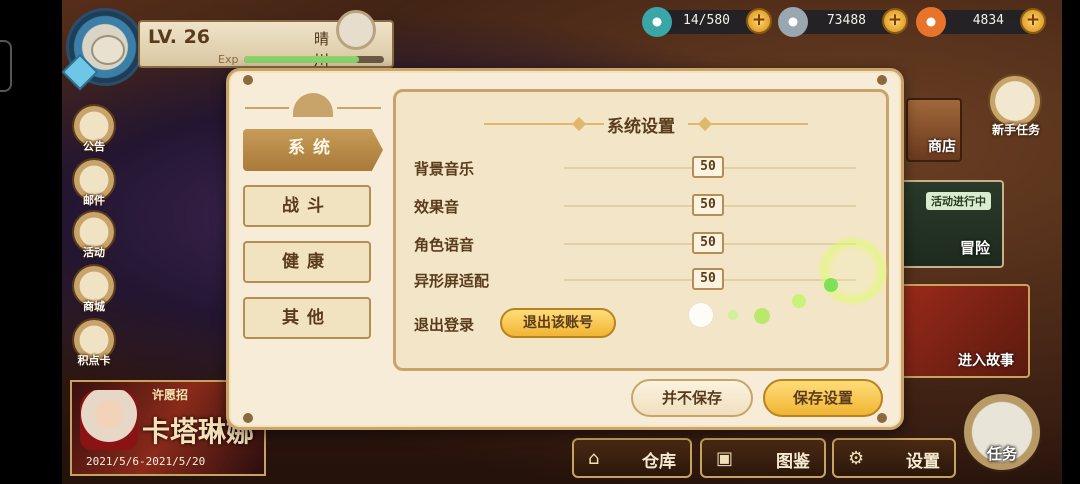 The image size is (1080, 484). What do you see at coordinates (856, 458) in the screenshot?
I see `gear-icon: ⚙` at bounding box center [856, 458].